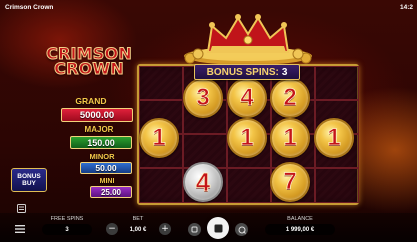 The height and width of the screenshot is (242, 417). I want to click on coin-value: 3, so click(203, 98).